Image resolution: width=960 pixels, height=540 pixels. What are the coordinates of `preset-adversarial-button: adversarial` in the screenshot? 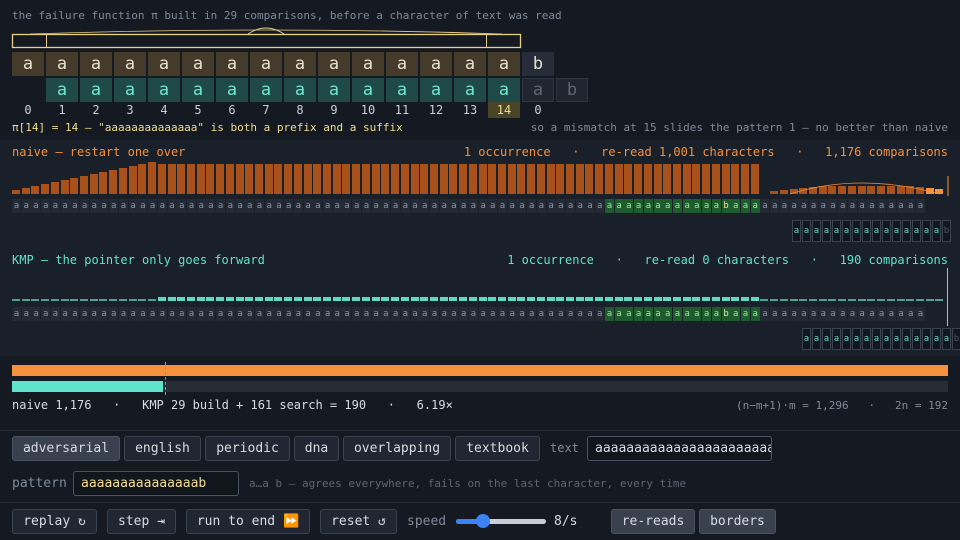 It's located at (66, 448).